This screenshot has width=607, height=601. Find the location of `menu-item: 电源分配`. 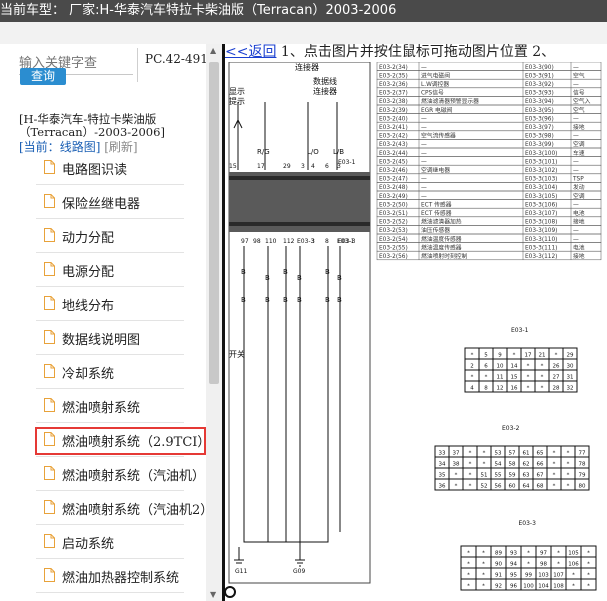

menu-item: 电源分配 is located at coordinates (103, 270).